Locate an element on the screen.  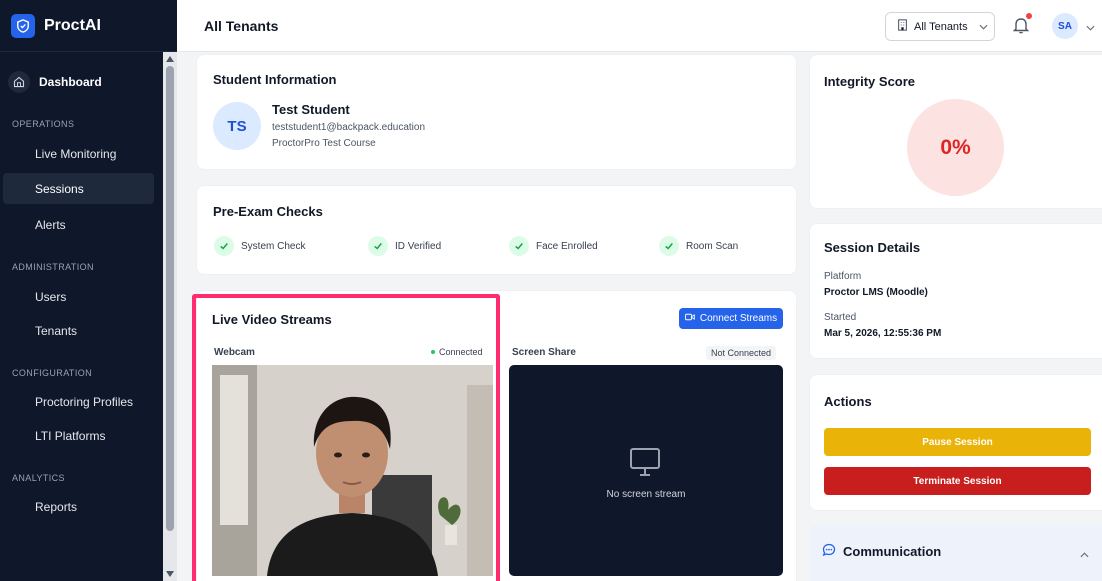
notifications-button is located at coordinates (1022, 26).